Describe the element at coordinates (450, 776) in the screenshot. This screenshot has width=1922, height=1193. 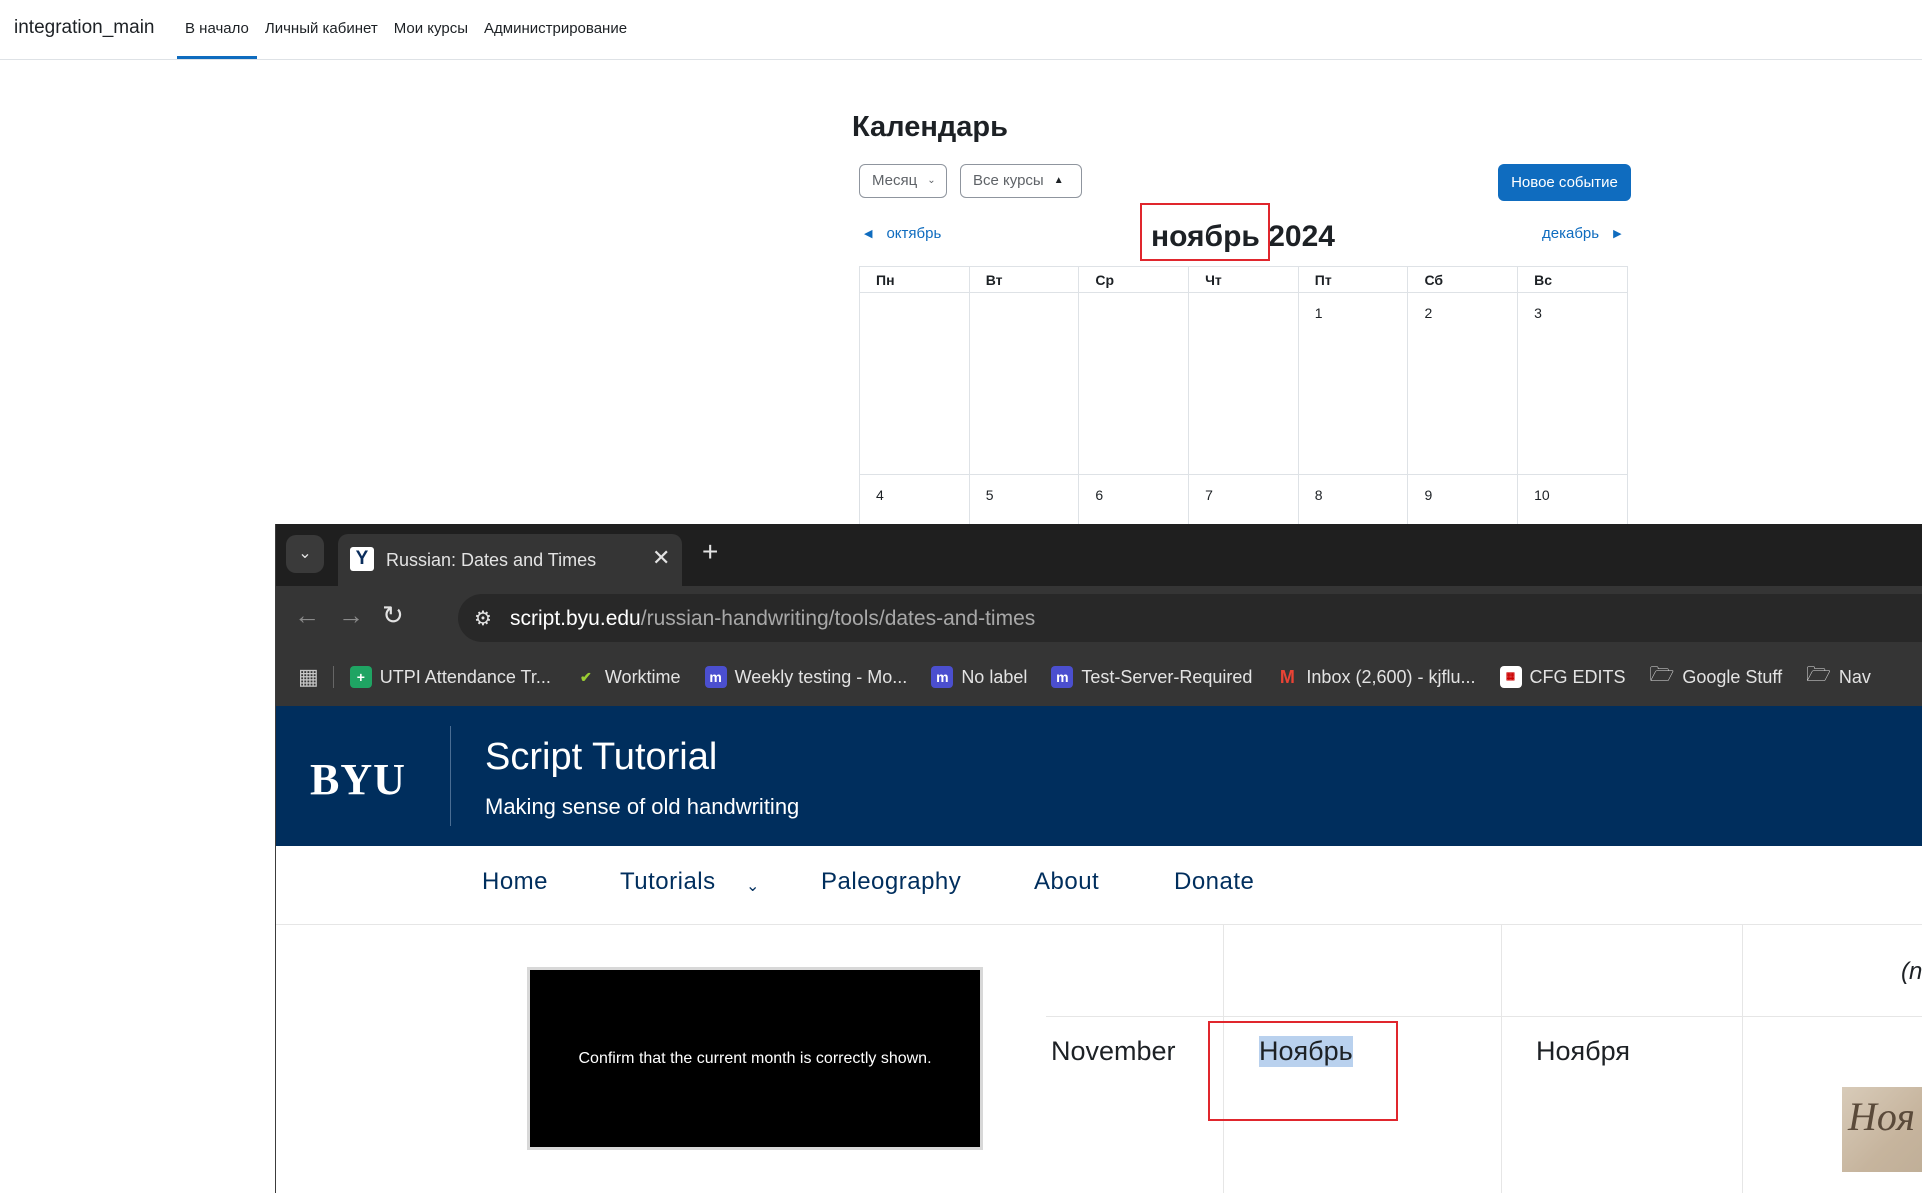
I see `header-divider` at that location.